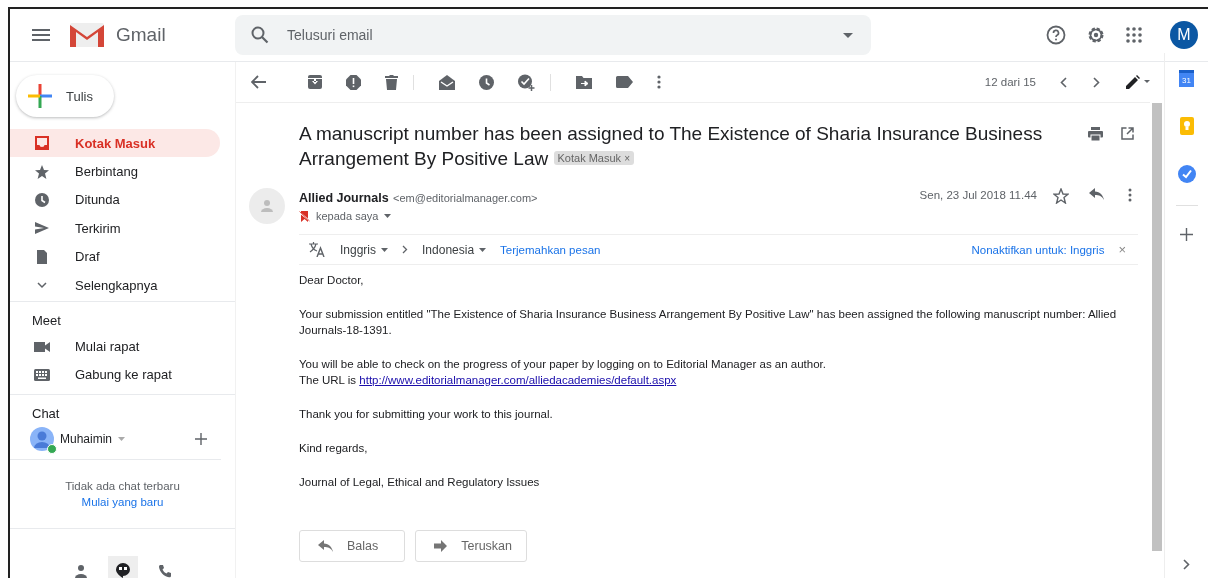  I want to click on message-paragraph: You will be able to check on the progress of your paper by logging on to Editorial Manager as an author. The URL is http://www.editorialmanager.com/alliedacademies/default.aspx, so click(563, 372).